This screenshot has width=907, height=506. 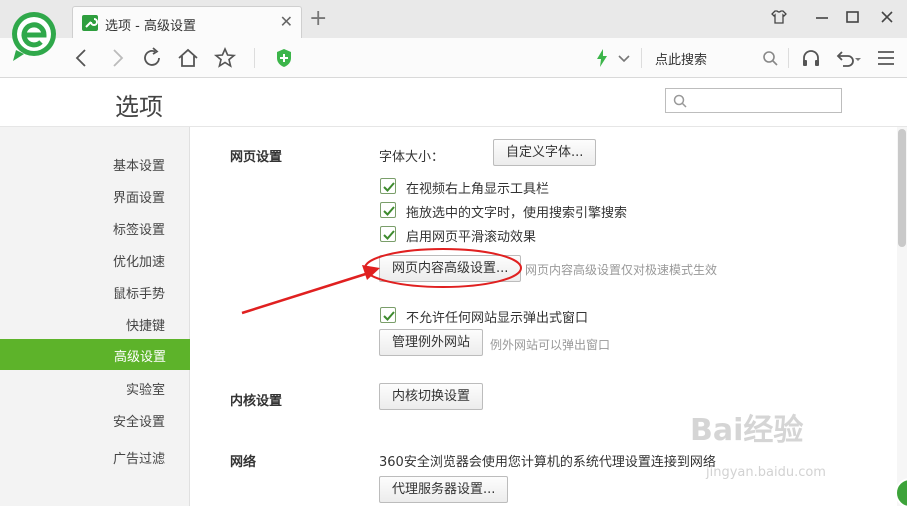 I want to click on tab-bar: 选项 - 高级设置 ✕ +, so click(x=453, y=19).